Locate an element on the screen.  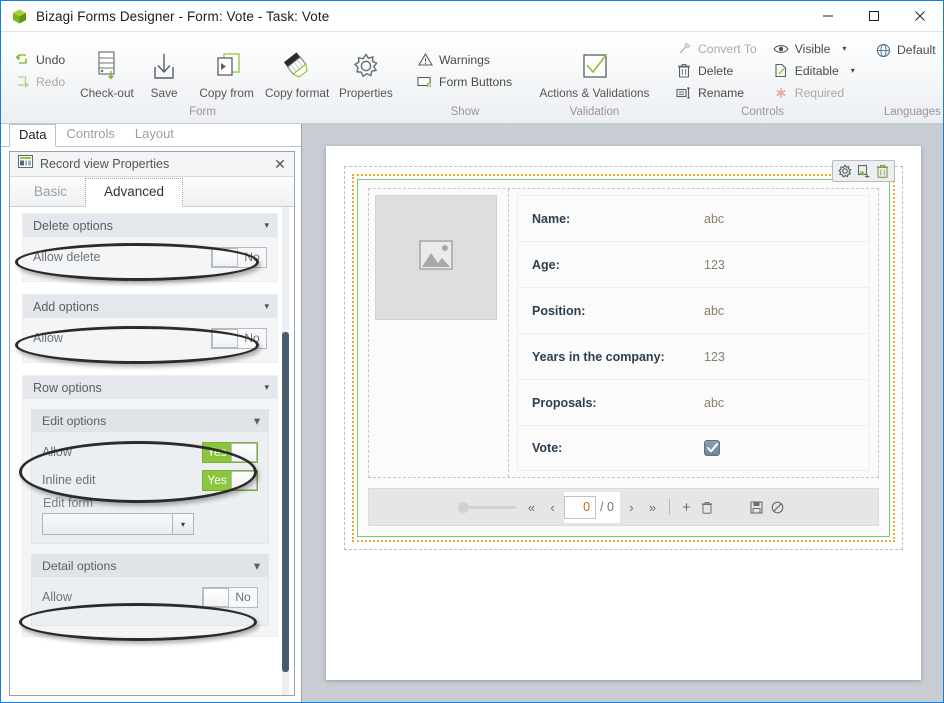
properties-header: Record view Properties ✕ is located at coordinates (152, 164).